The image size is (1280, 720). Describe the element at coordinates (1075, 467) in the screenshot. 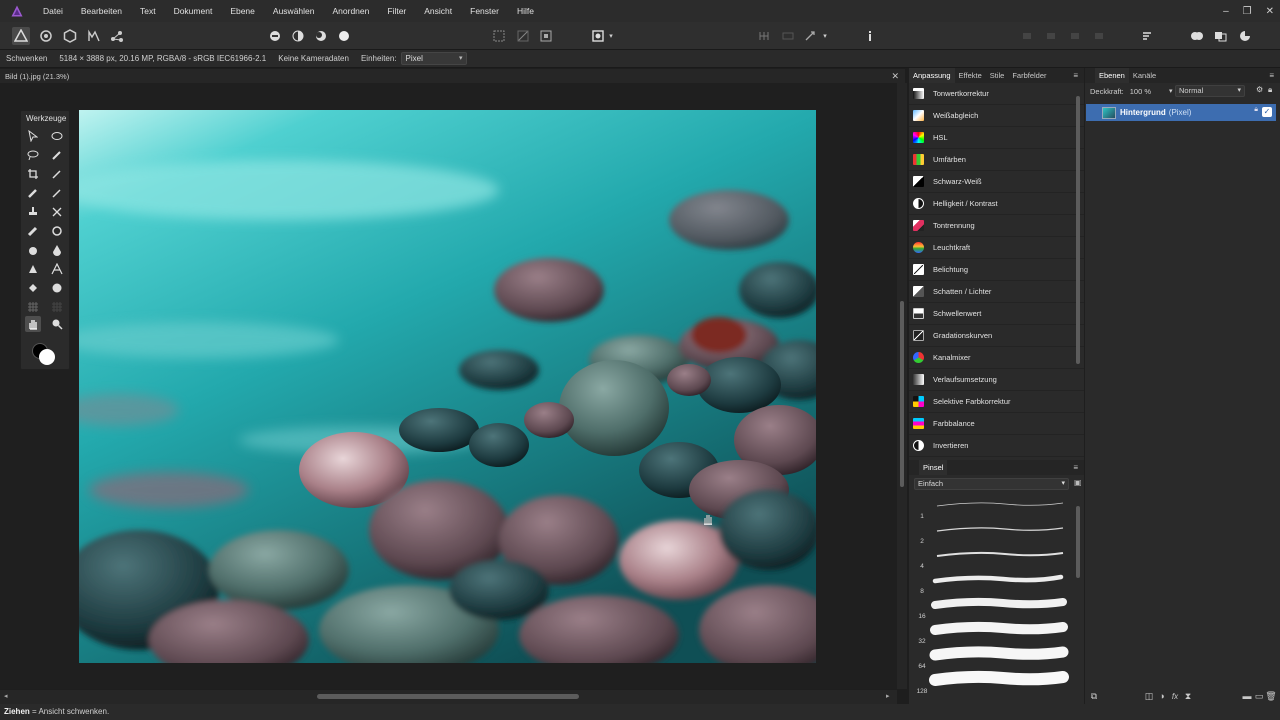

I see `brush-panel-menu-icon: ≡` at that location.